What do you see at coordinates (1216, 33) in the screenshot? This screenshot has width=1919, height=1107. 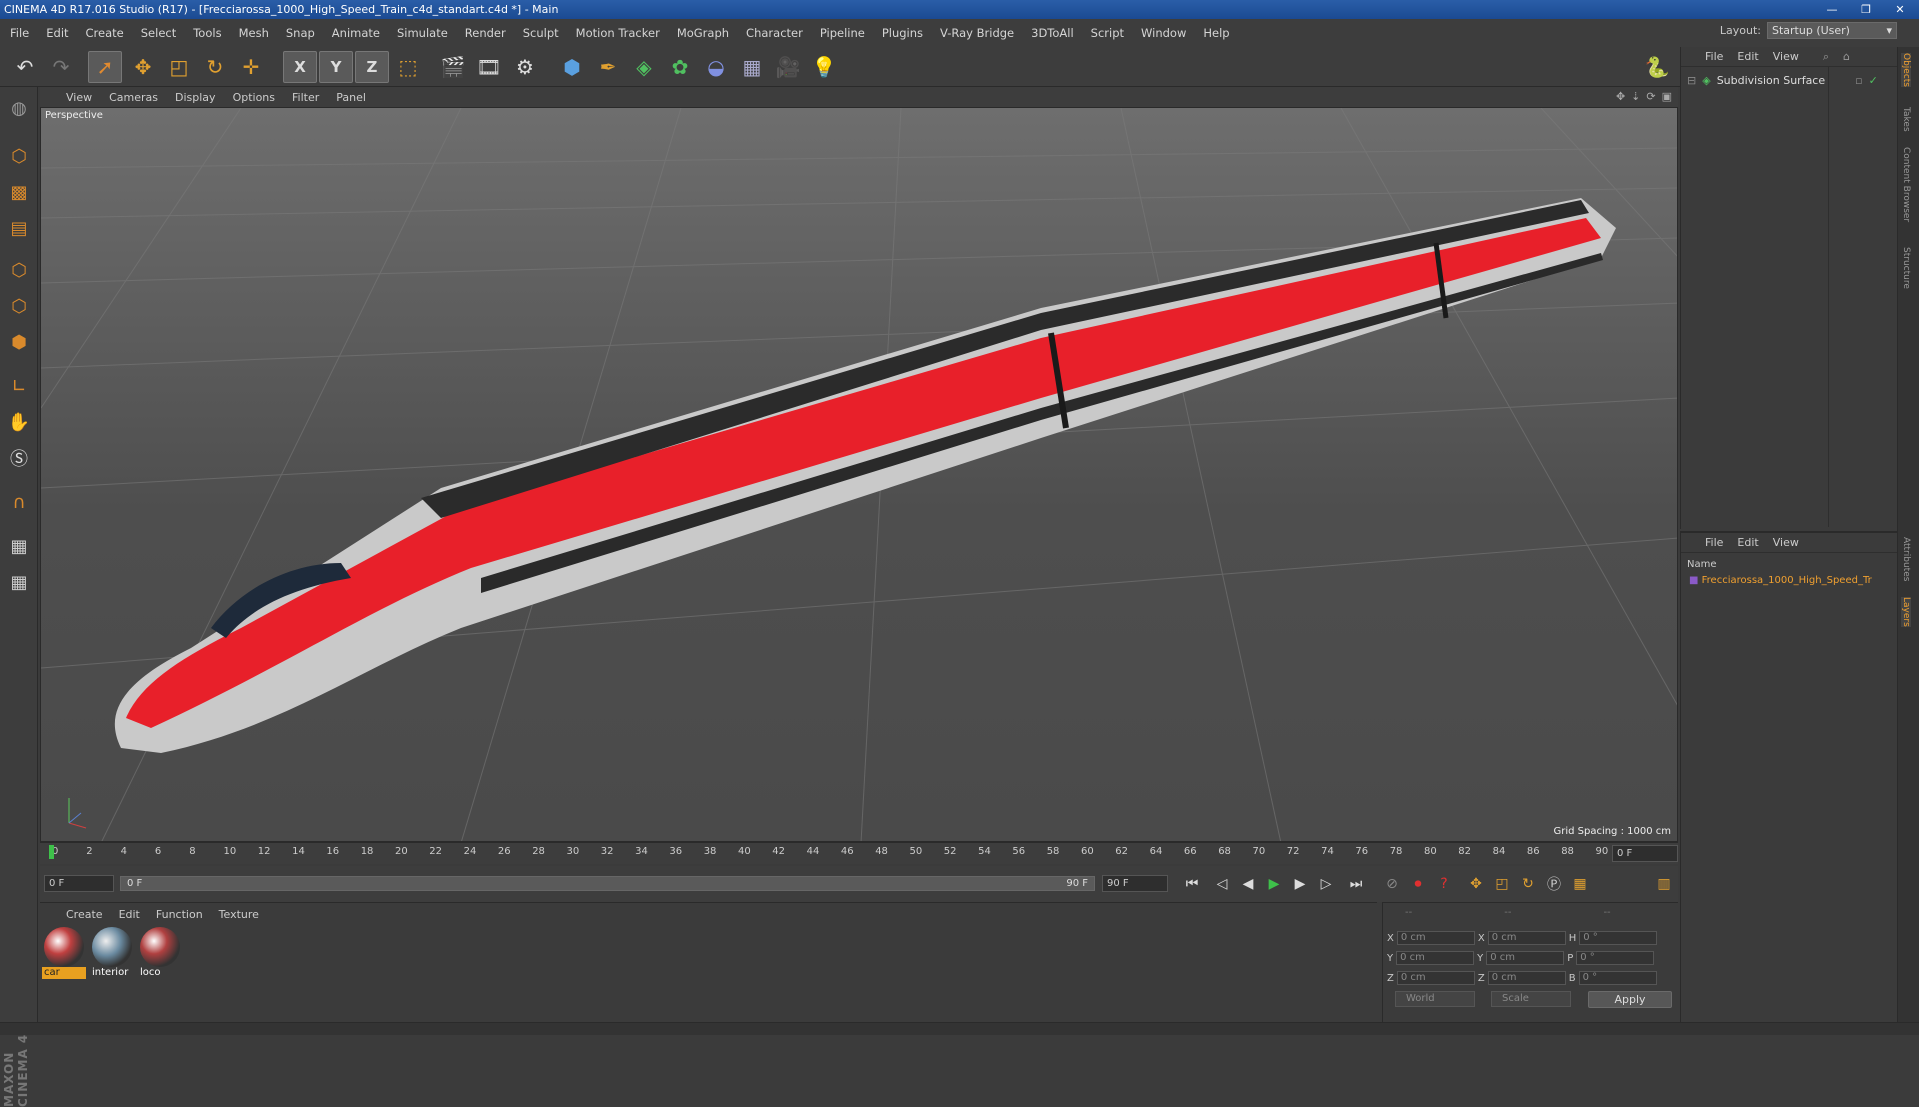 I see `menu-help: Help` at bounding box center [1216, 33].